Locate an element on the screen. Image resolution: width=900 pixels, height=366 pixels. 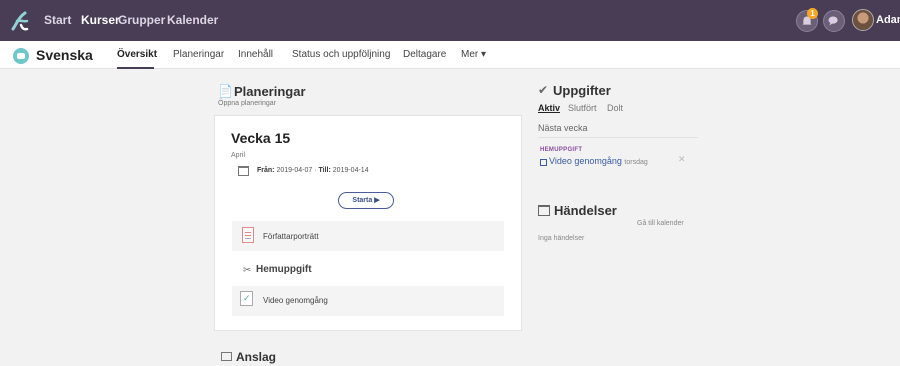
user-name: Adam is located at coordinates (888, 20).